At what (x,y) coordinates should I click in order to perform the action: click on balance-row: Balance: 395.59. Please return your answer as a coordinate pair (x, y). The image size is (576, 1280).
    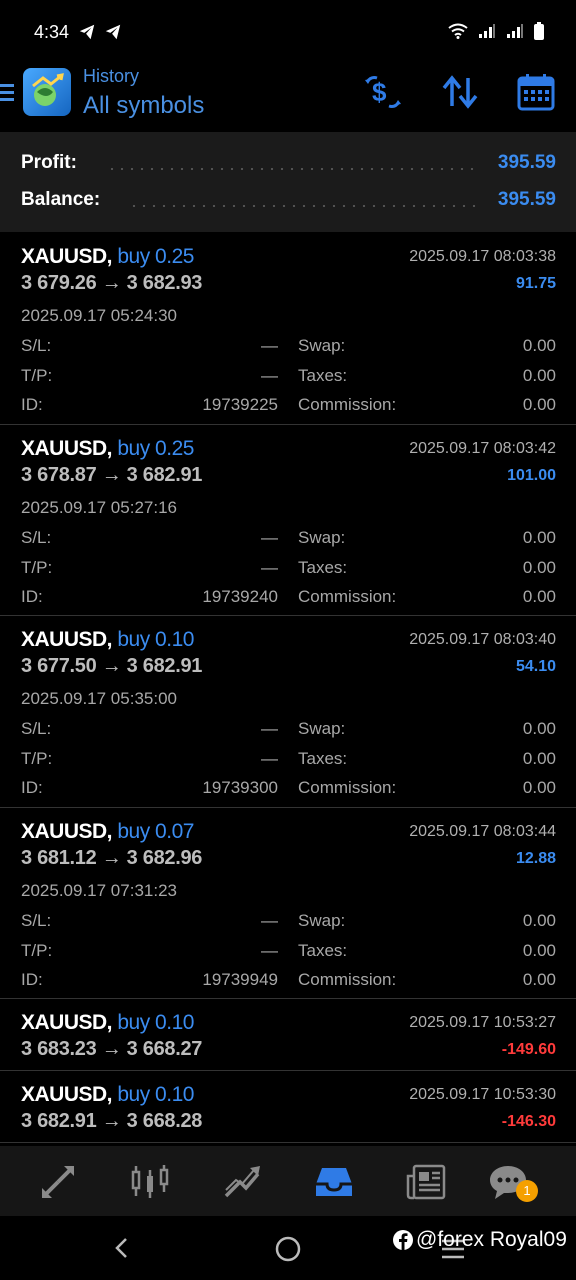
    Looking at the image, I should click on (288, 204).